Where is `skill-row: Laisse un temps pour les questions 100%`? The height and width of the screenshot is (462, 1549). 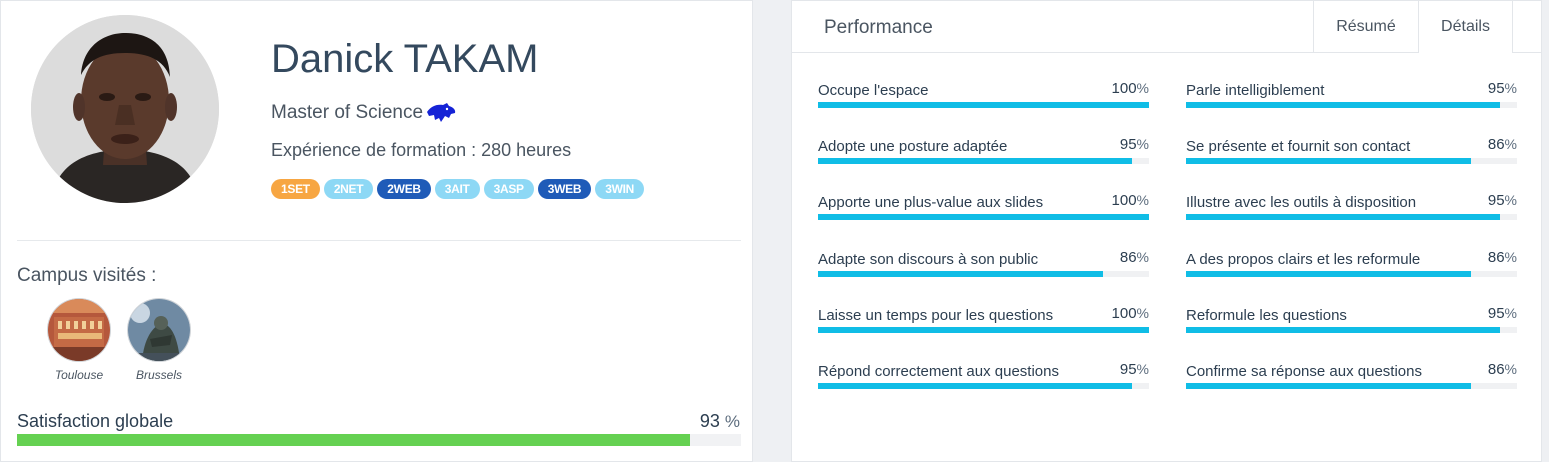
skill-row: Laisse un temps pour les questions 100% is located at coordinates (983, 320).